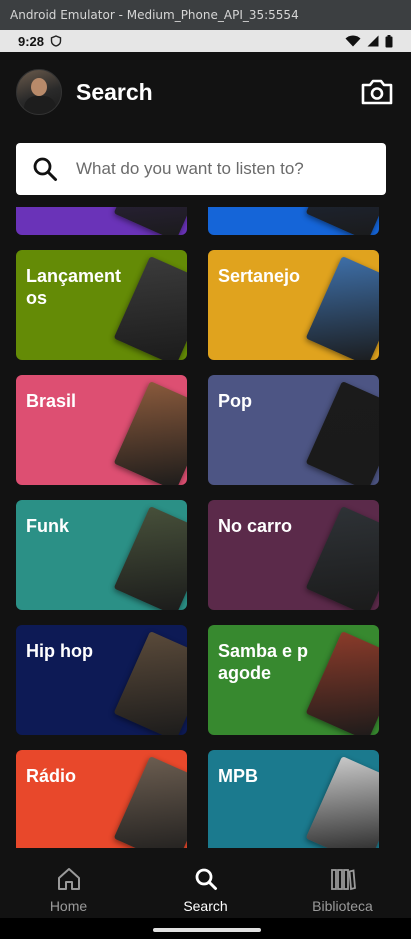  What do you see at coordinates (353, 41) in the screenshot?
I see `wifi-icon` at bounding box center [353, 41].